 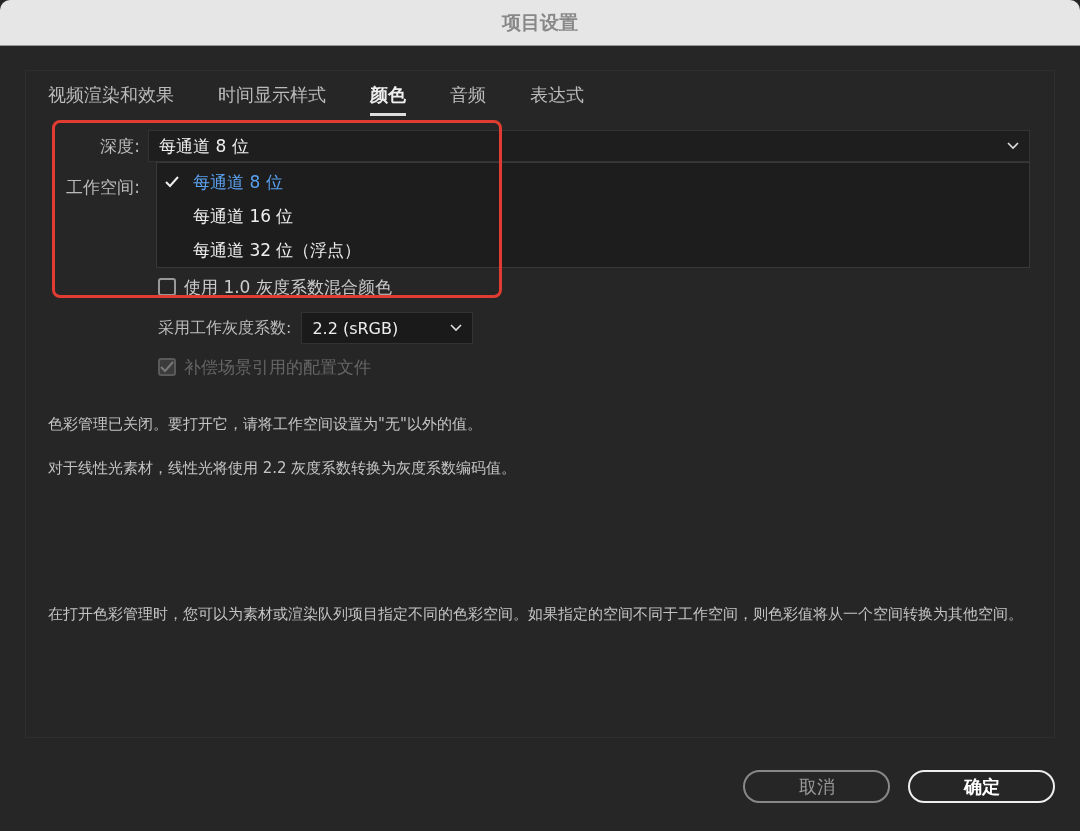 I want to click on window-title: 项目设置, so click(x=540, y=22).